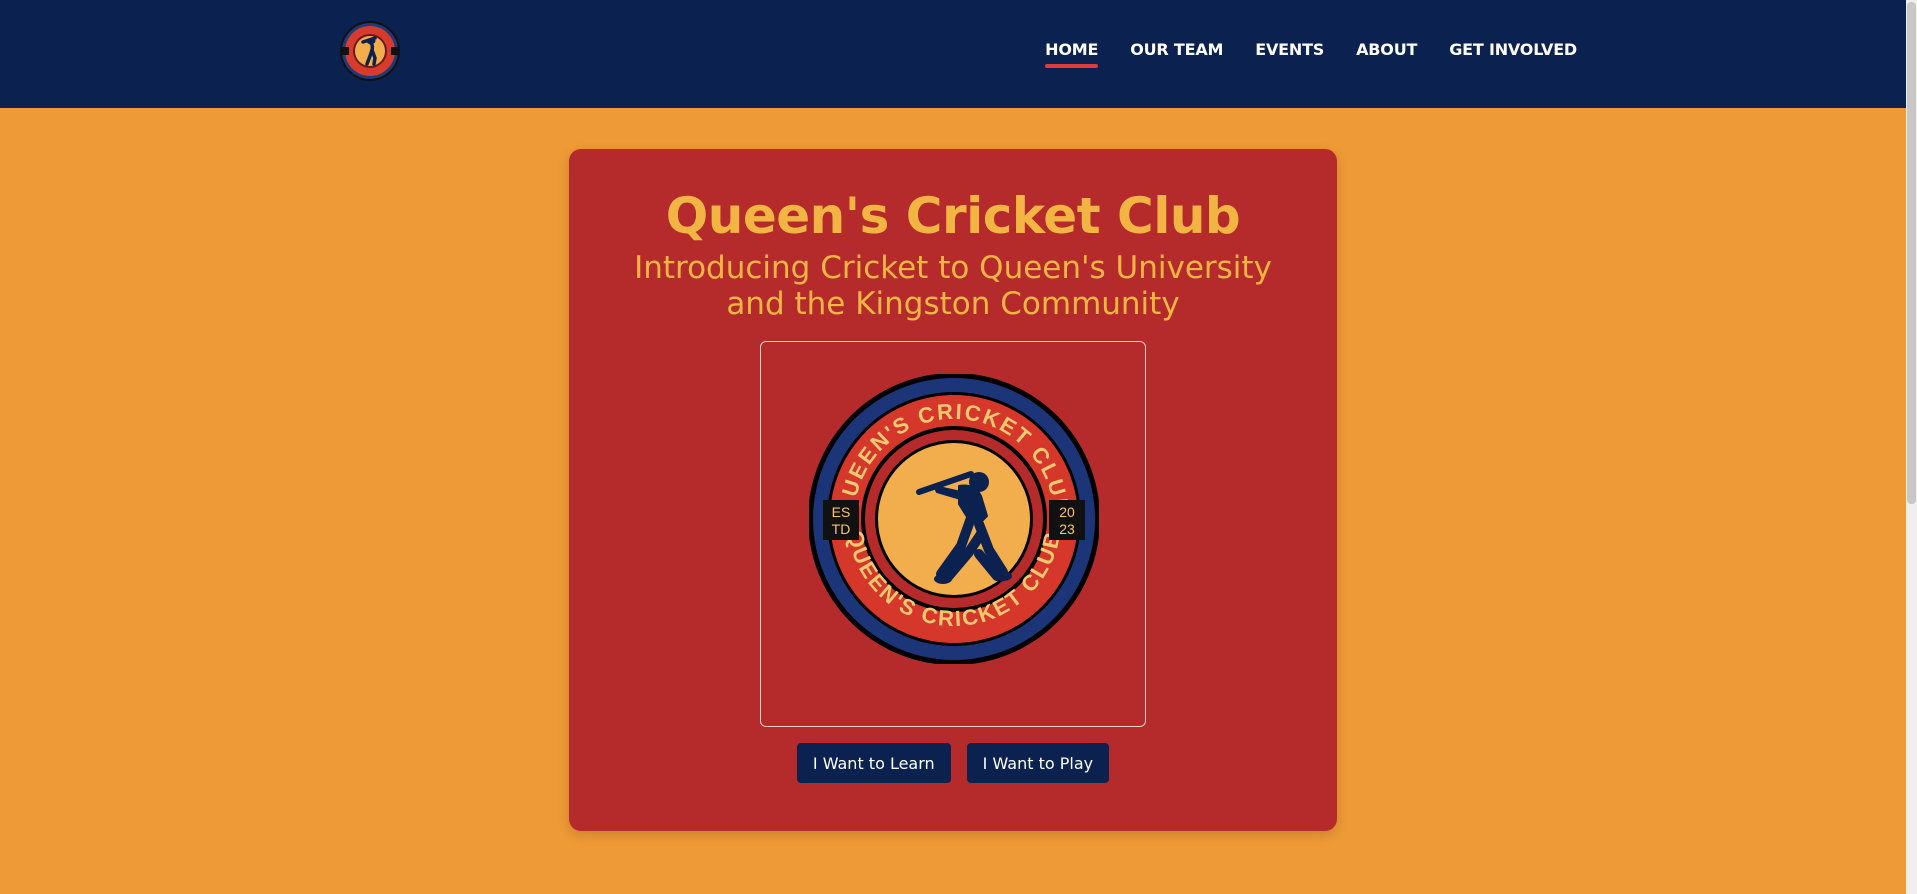  Describe the element at coordinates (1071, 52) in the screenshot. I see `nav-home: HOME` at that location.